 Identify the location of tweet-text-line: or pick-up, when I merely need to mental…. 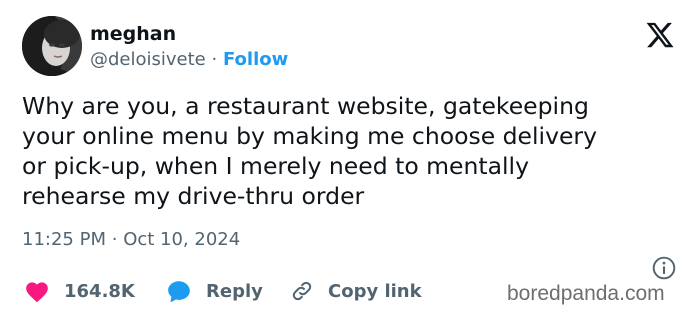
(275, 166).